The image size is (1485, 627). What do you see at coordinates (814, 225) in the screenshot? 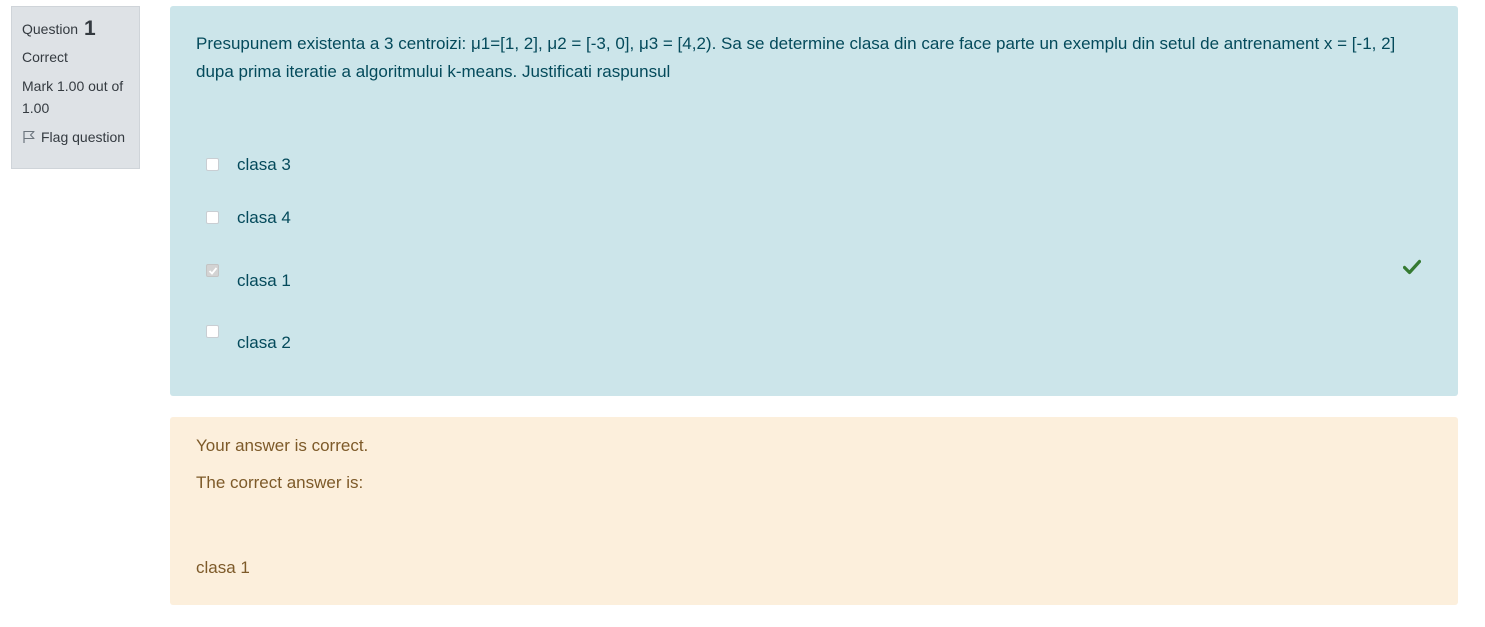
I see `answer-option-2: clasa 4` at bounding box center [814, 225].